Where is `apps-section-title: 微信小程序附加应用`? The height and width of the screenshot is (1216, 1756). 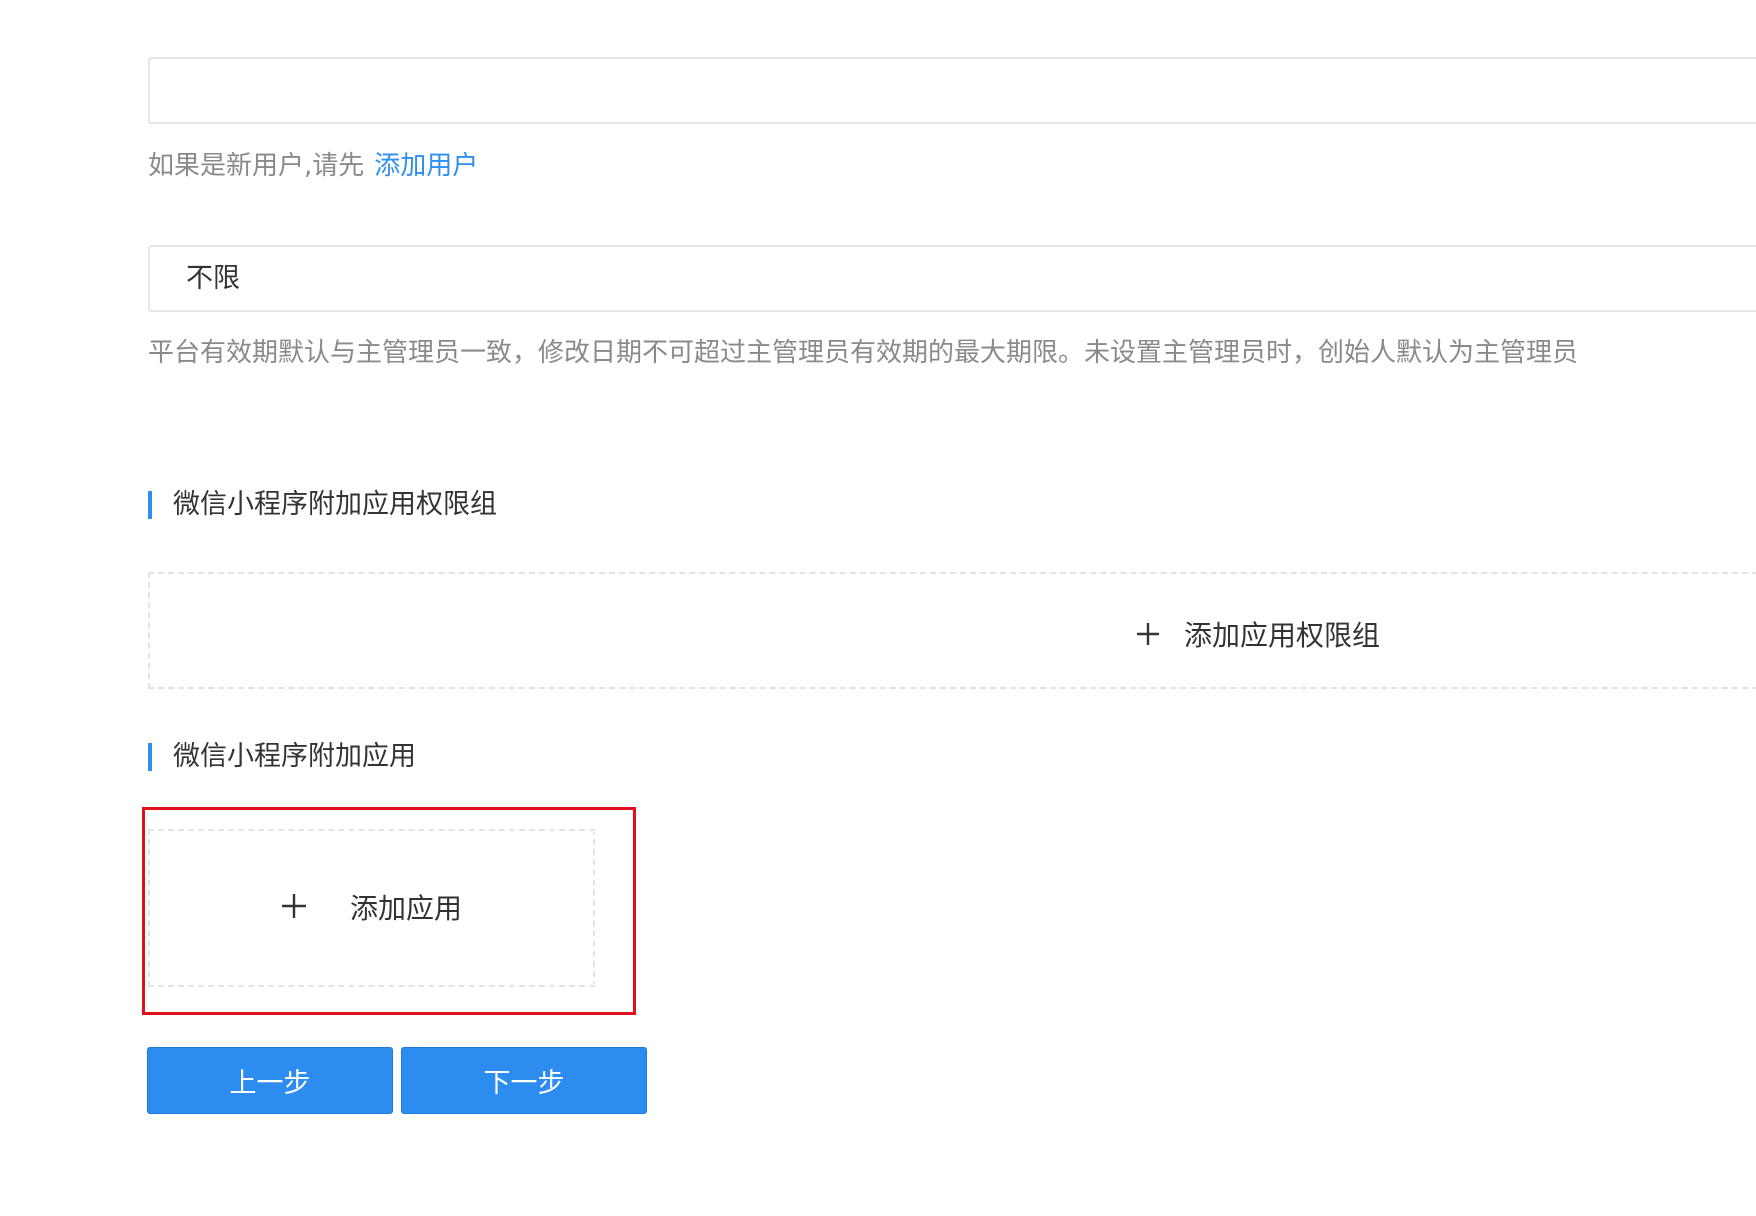
apps-section-title: 微信小程序附加应用 is located at coordinates (282, 757).